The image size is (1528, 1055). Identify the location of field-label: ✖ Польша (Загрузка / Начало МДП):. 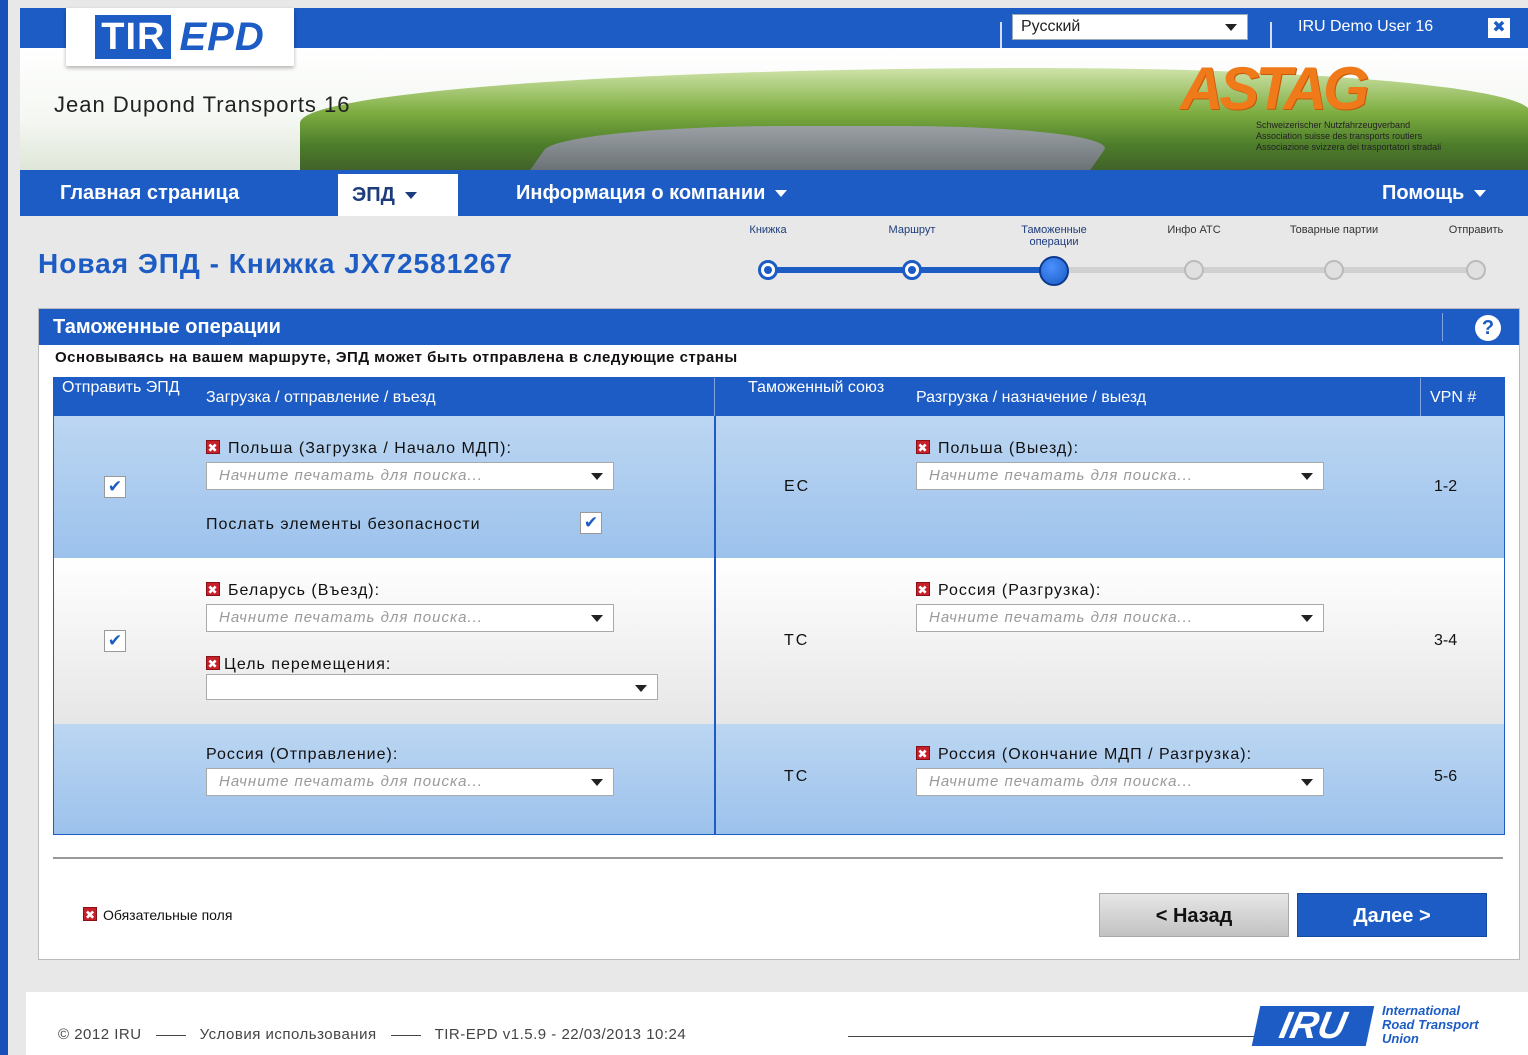
(359, 449).